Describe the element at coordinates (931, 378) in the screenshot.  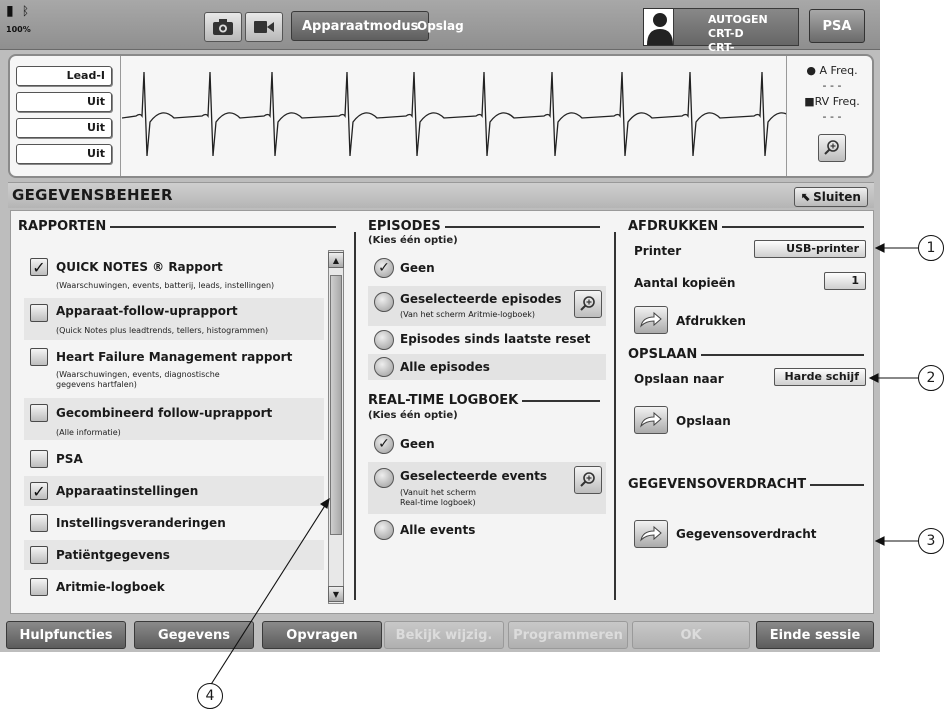
I see `callout-2: 2` at that location.